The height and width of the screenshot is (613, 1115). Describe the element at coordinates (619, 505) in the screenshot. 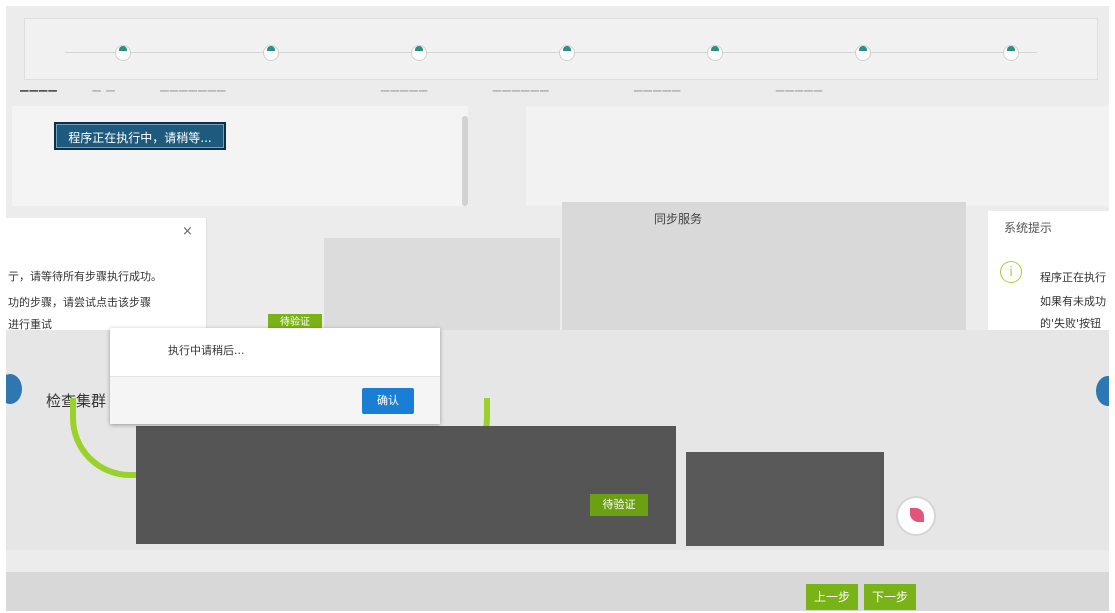

I see `verify-button: 待验证` at that location.